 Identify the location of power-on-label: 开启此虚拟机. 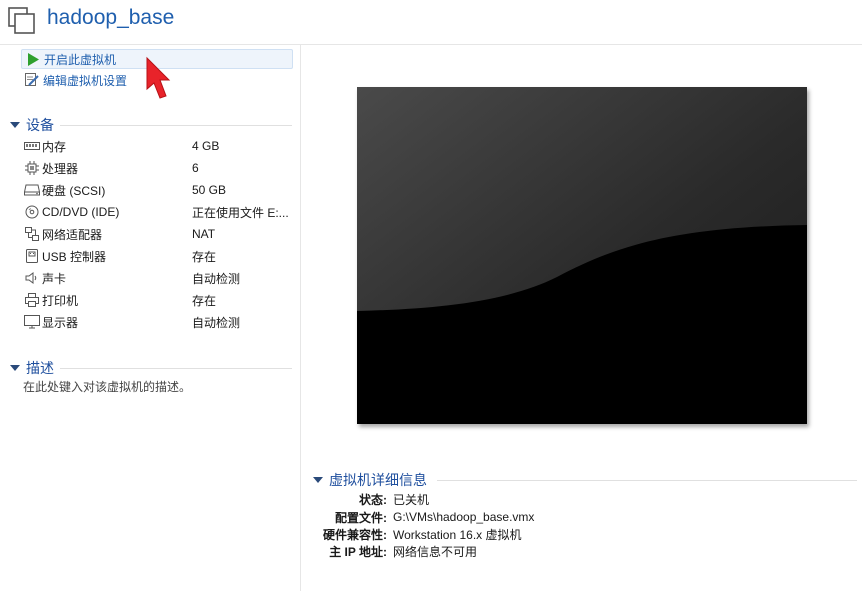
(80, 59).